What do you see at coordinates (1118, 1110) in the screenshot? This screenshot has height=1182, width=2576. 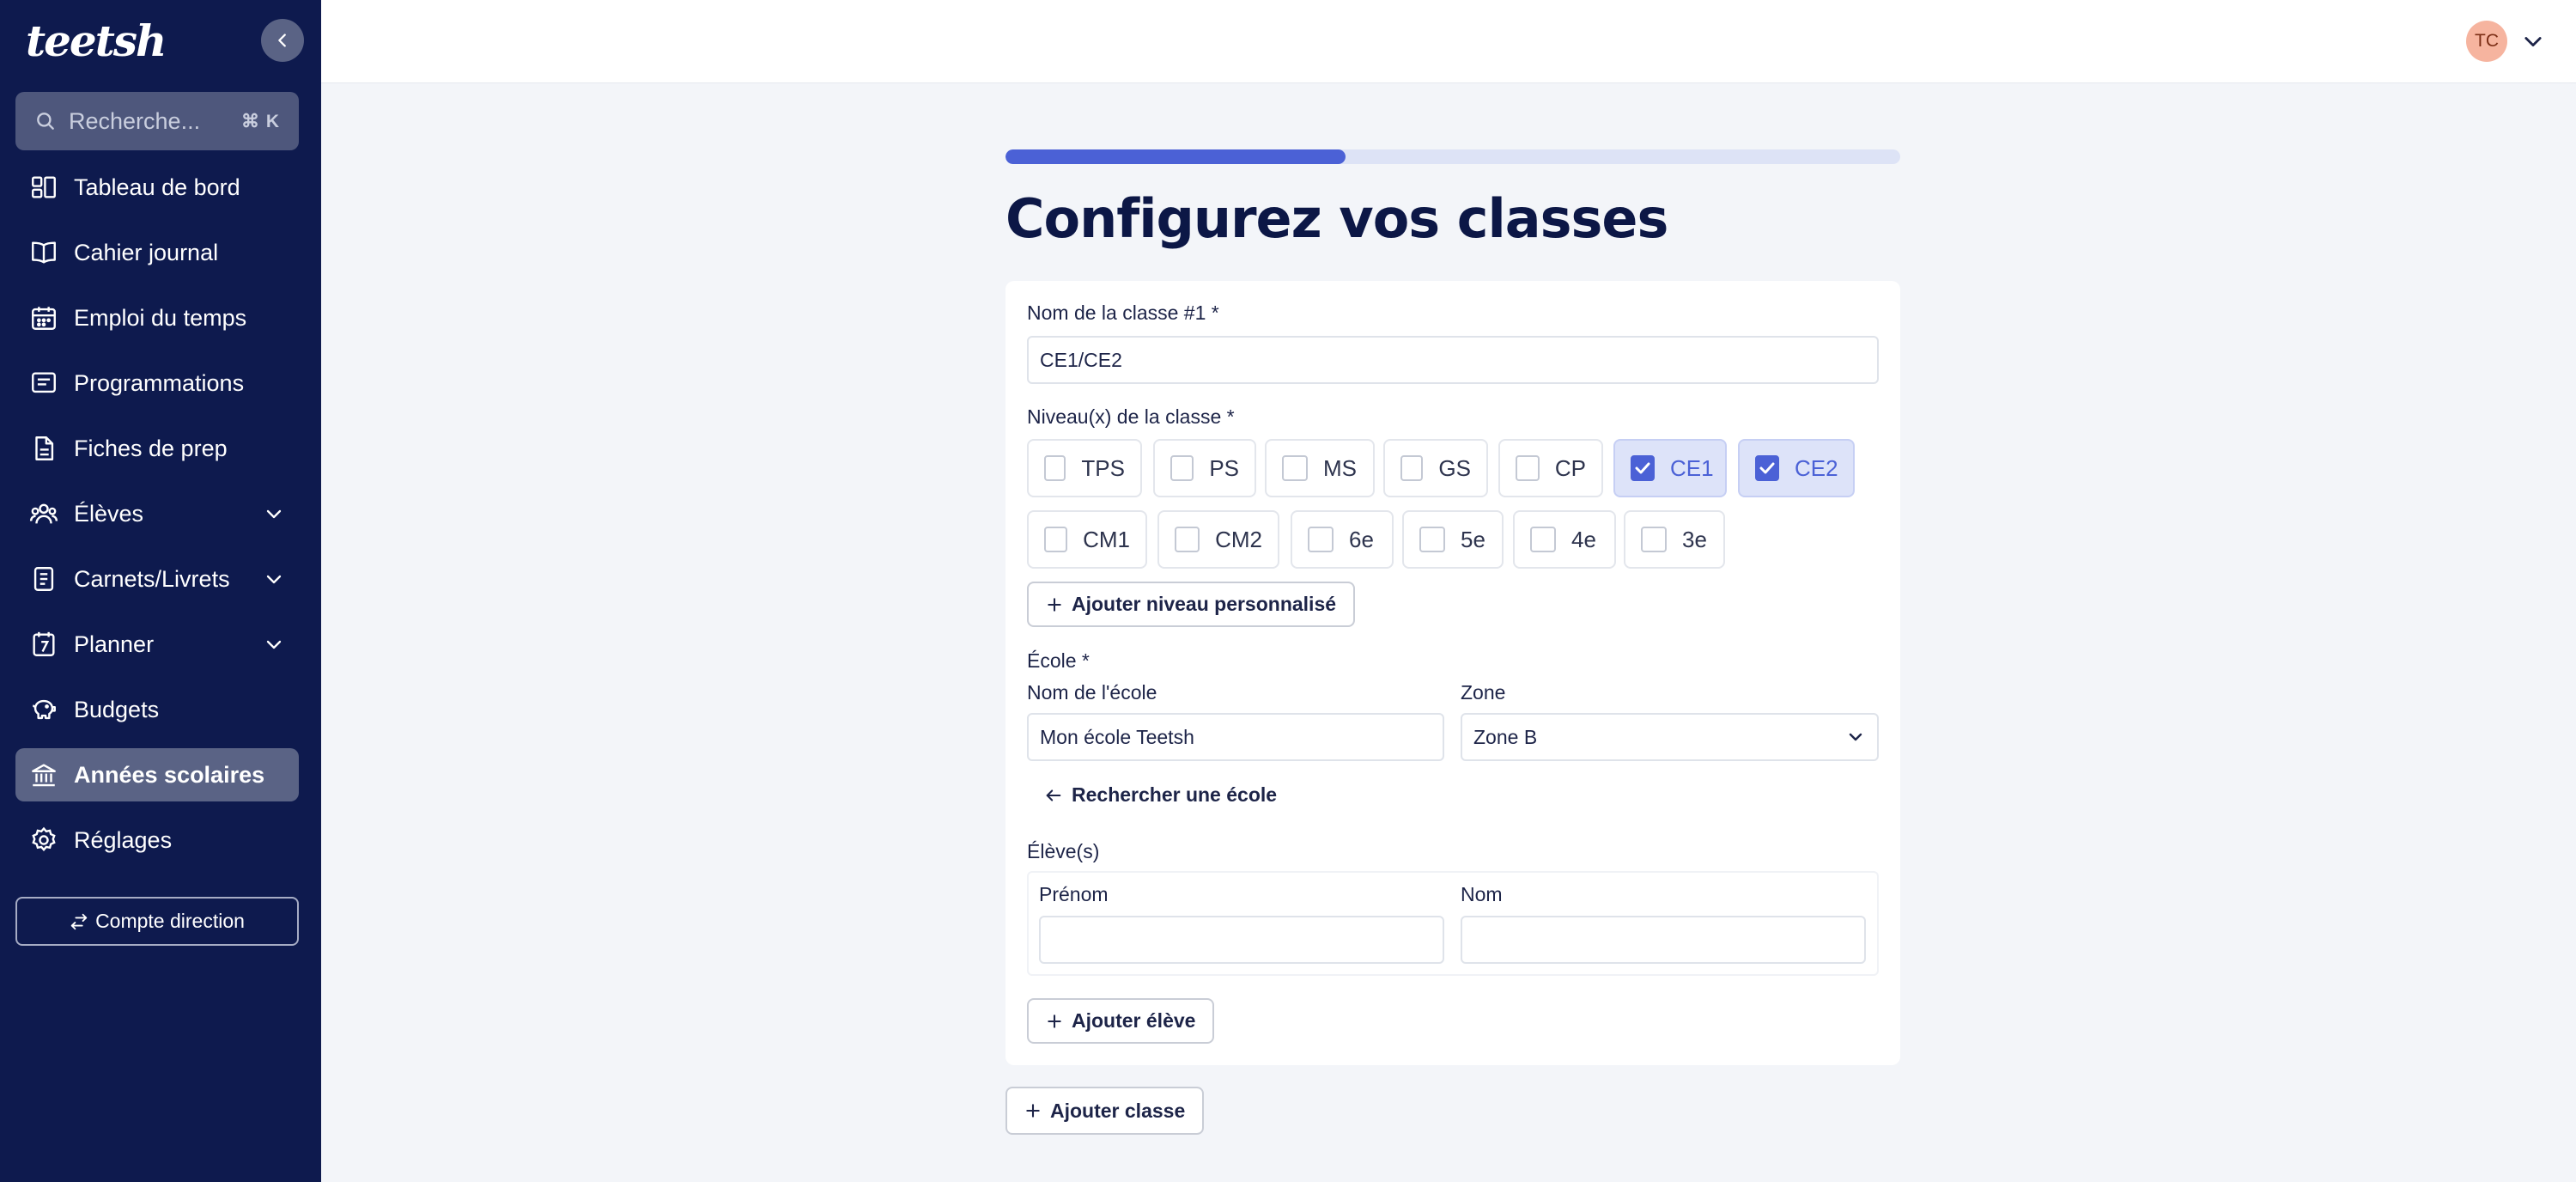 I see `add-class-label: Ajouter classe` at bounding box center [1118, 1110].